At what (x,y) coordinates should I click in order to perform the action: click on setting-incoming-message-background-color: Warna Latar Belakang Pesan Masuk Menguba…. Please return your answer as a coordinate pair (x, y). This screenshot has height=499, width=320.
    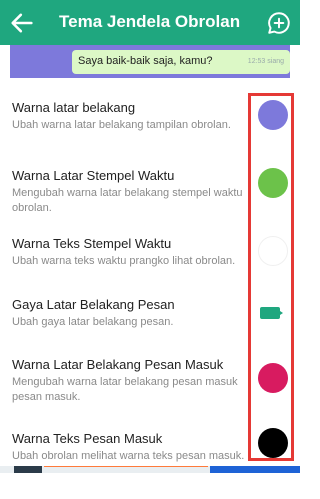
    Looking at the image, I should click on (150, 391).